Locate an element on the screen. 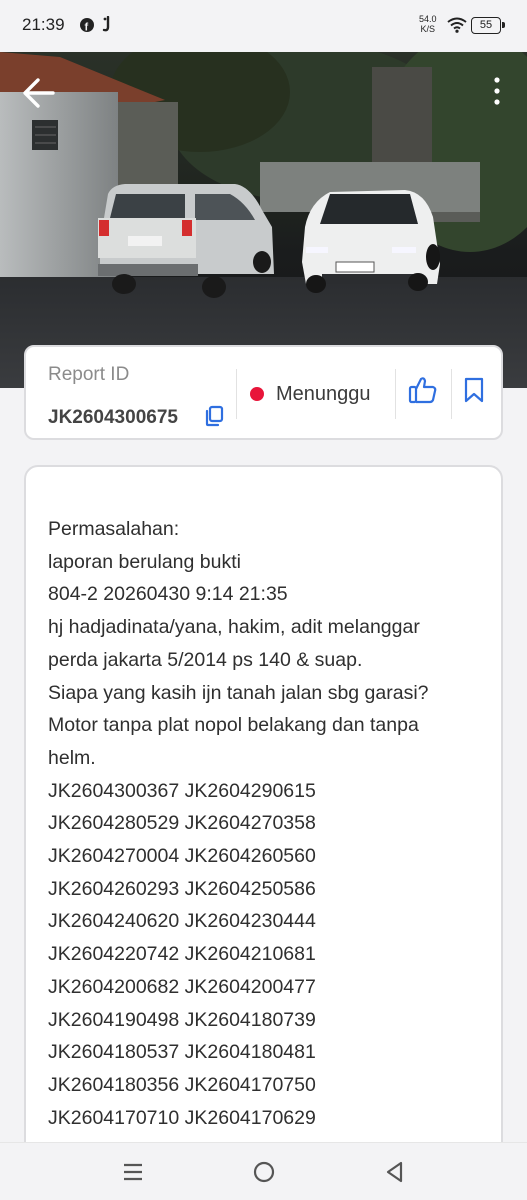 The width and height of the screenshot is (527, 1200). home-circle-icon is located at coordinates (264, 1172).